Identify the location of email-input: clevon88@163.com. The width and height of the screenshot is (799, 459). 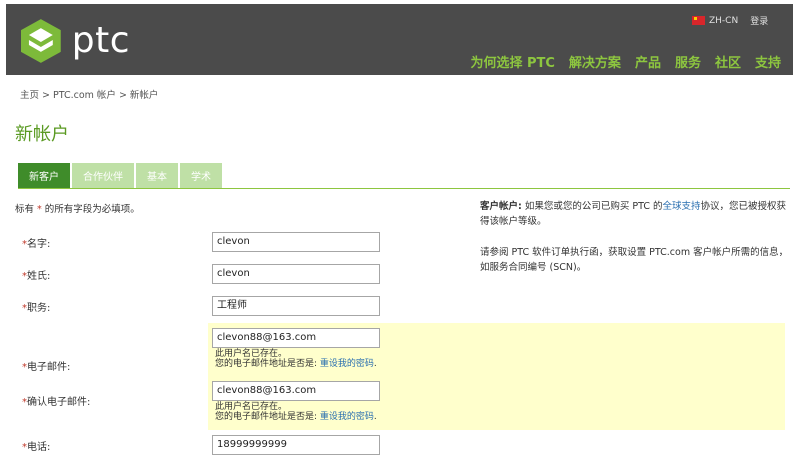
(296, 338).